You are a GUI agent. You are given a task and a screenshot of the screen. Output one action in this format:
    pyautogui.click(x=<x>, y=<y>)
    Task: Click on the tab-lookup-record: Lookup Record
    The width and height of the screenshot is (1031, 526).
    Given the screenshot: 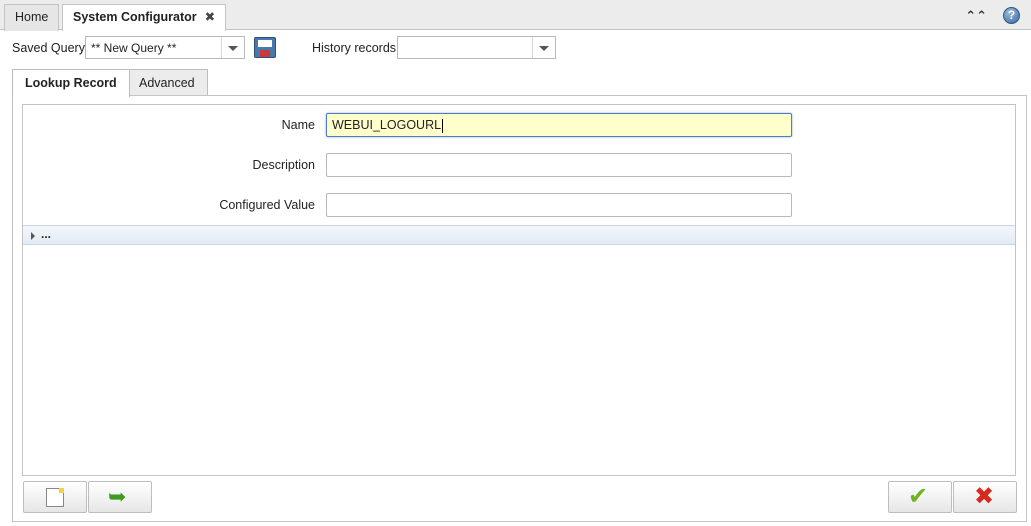 What is the action you would take?
    pyautogui.click(x=71, y=83)
    